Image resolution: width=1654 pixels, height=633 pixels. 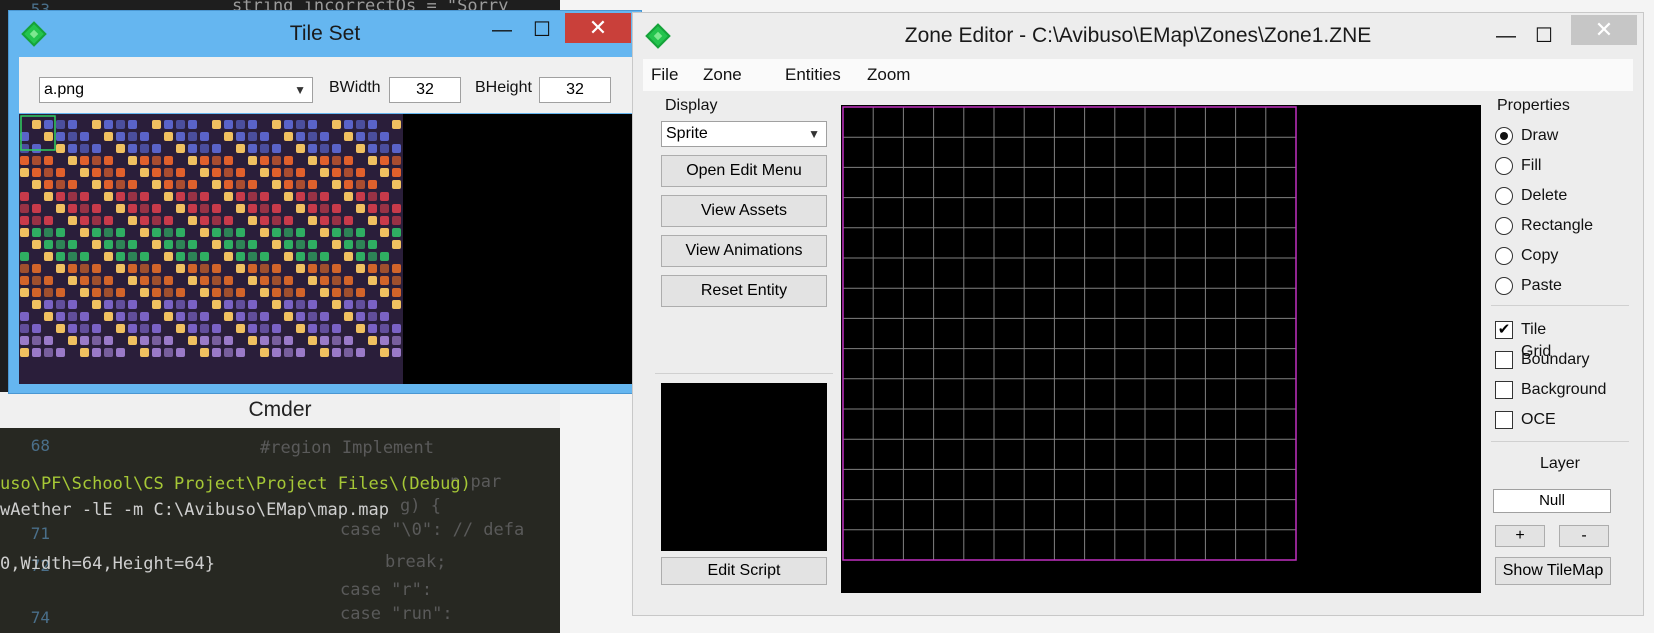 What do you see at coordinates (744, 291) in the screenshot?
I see `reset-entity-button: Reset Entity` at bounding box center [744, 291].